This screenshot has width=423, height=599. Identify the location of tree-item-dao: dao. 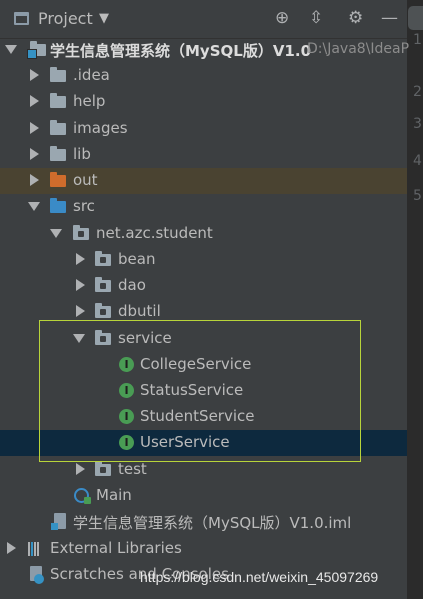
(203, 286).